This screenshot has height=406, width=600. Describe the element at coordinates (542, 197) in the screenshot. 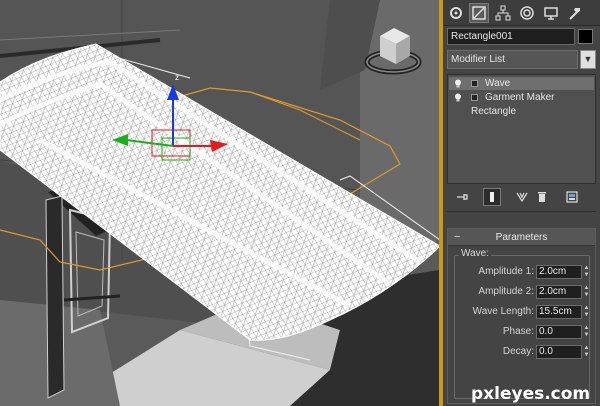

I see `remove-modifier-icon` at that location.